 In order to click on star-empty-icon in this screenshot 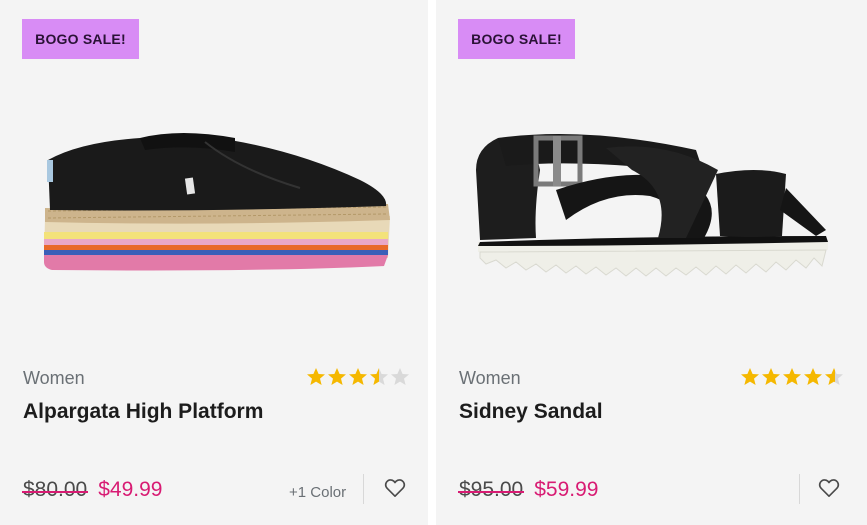, I will do `click(400, 376)`.